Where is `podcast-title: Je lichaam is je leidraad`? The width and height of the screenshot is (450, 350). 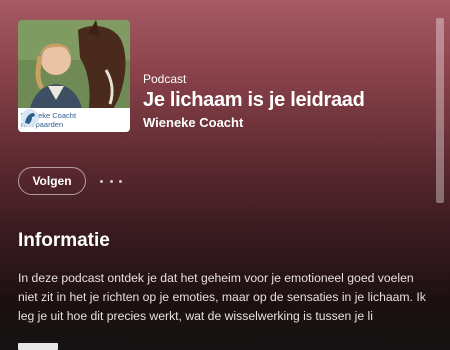 podcast-title: Je lichaam is je leidraad is located at coordinates (254, 100).